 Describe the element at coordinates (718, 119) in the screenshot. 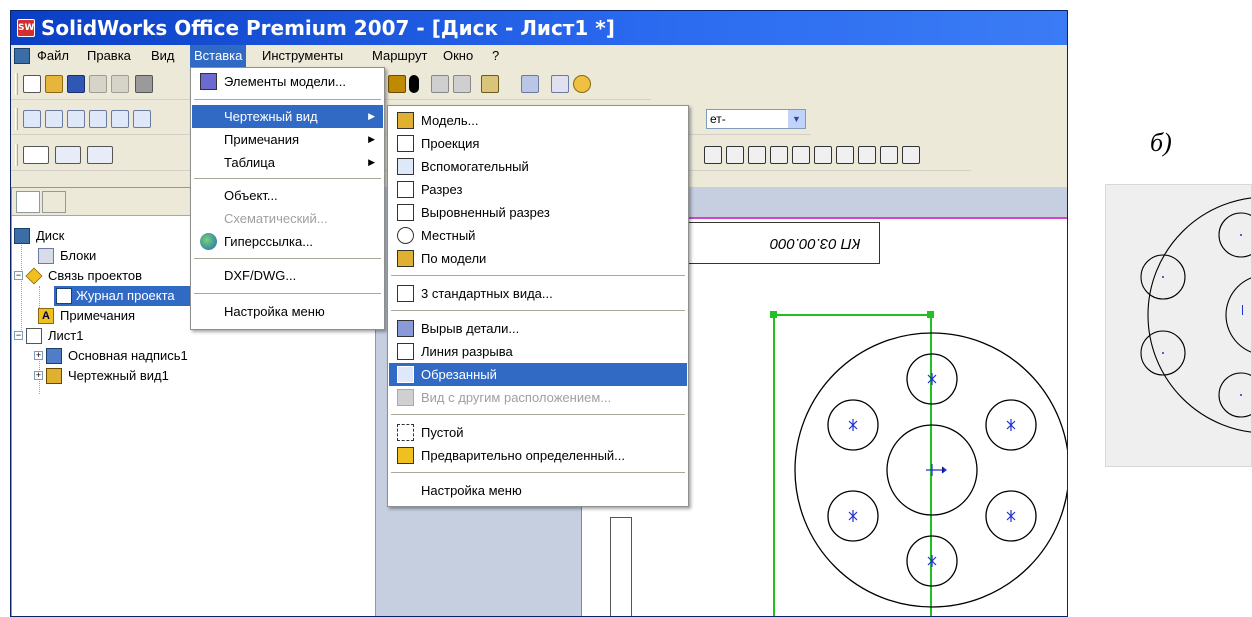

I see `layer-combo-value: ет-` at that location.